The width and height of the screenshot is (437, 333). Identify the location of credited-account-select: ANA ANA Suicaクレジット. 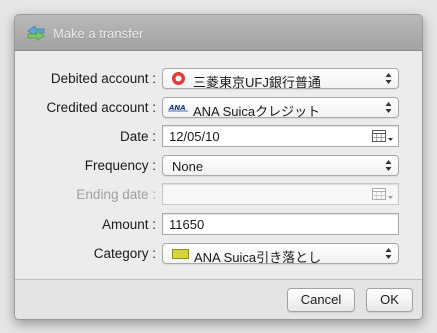
(280, 108).